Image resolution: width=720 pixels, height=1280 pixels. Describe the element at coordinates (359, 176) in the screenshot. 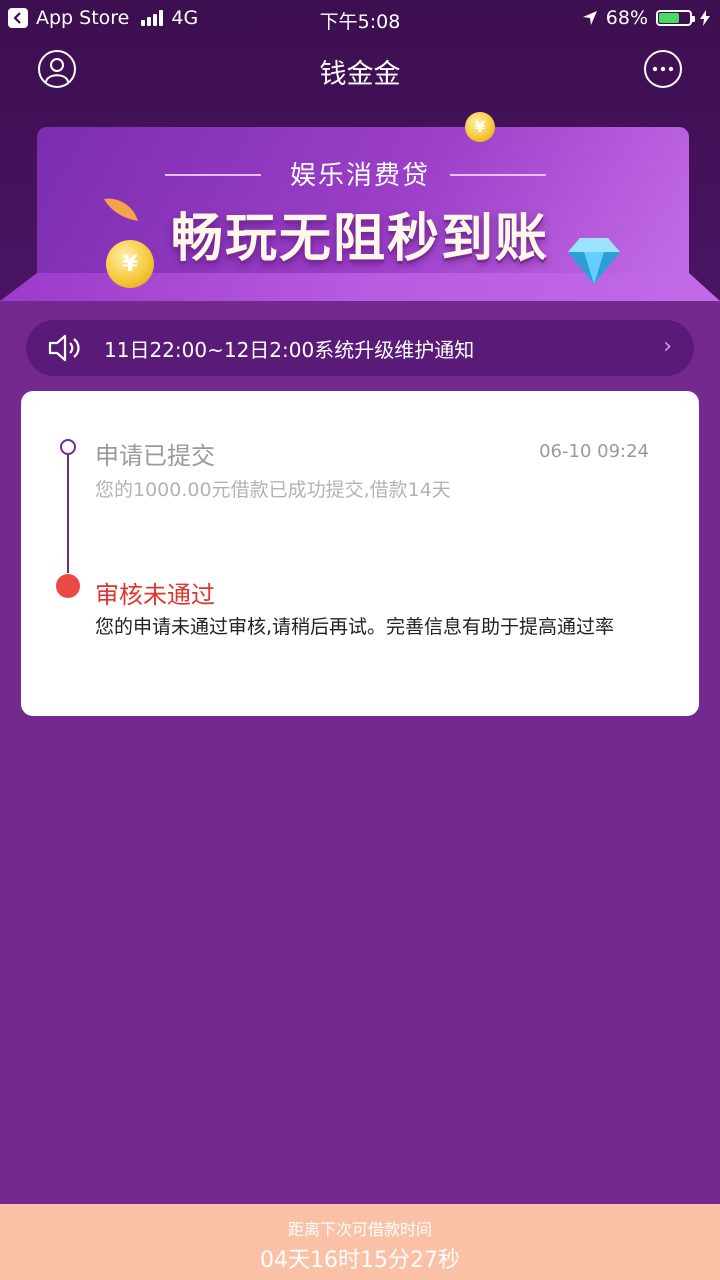

I see `banner-subtitle: 娱乐消费贷` at that location.